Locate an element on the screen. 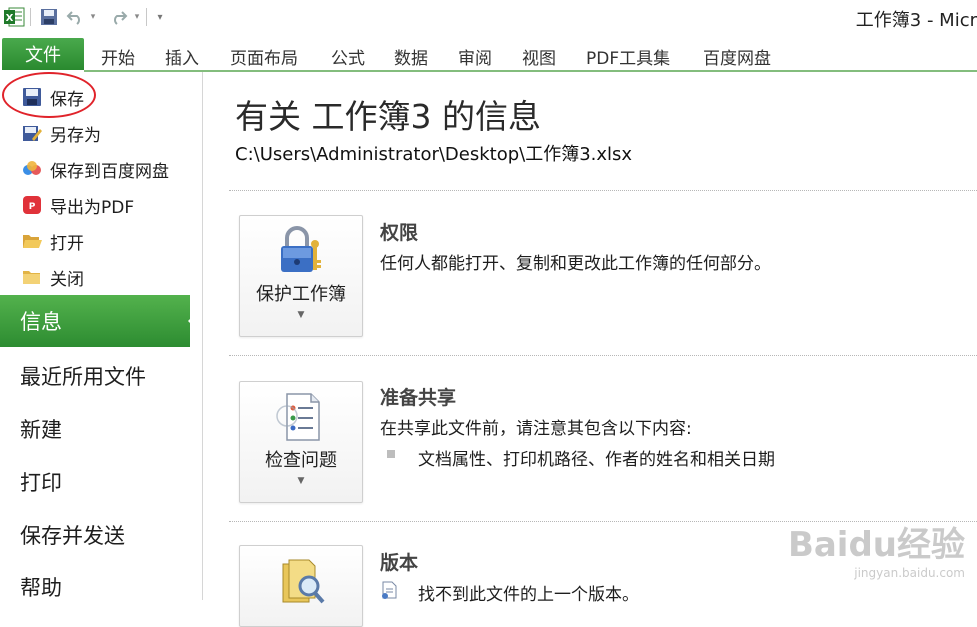 This screenshot has height=627, width=977. close-folder-icon is located at coordinates (32, 277).